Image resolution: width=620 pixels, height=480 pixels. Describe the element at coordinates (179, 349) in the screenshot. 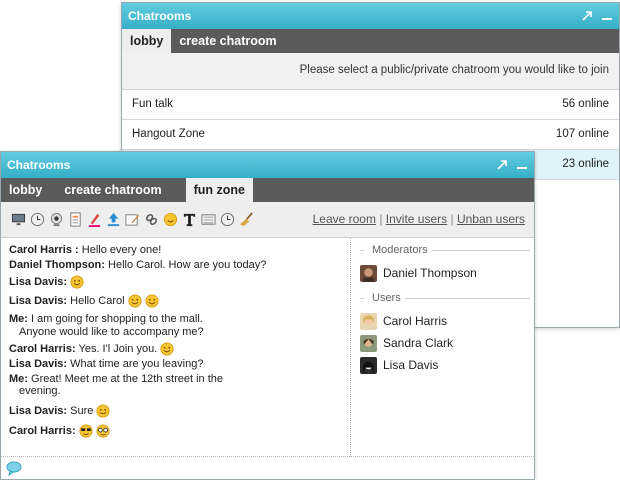

I see `chat-message: Carol Harris: Yes. I'l Join you.` at that location.